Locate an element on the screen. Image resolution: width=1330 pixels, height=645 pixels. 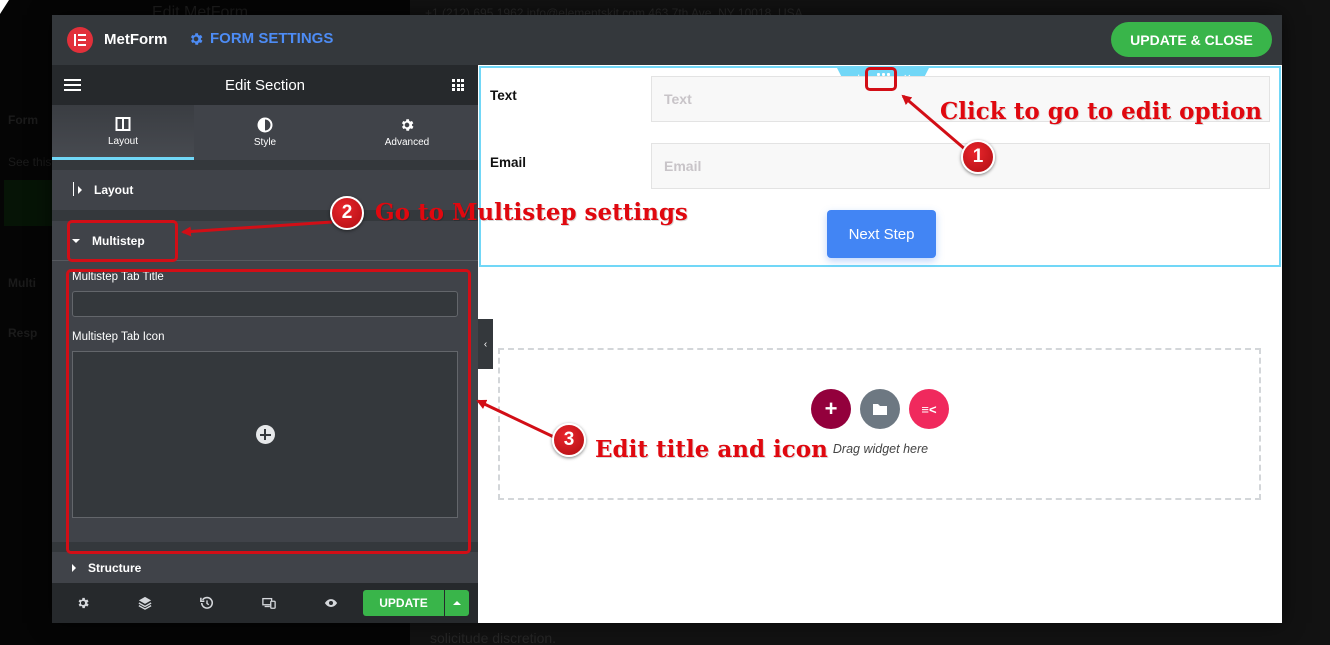
settings-button is located at coordinates (83, 603).